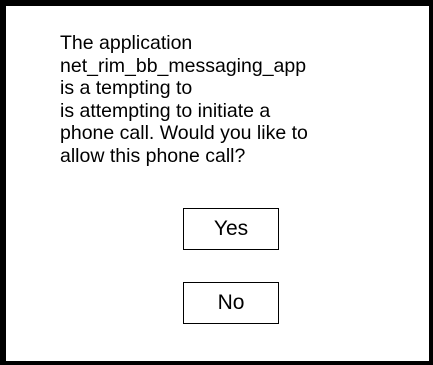 The height and width of the screenshot is (365, 433). Describe the element at coordinates (231, 303) in the screenshot. I see `no-button: No` at that location.